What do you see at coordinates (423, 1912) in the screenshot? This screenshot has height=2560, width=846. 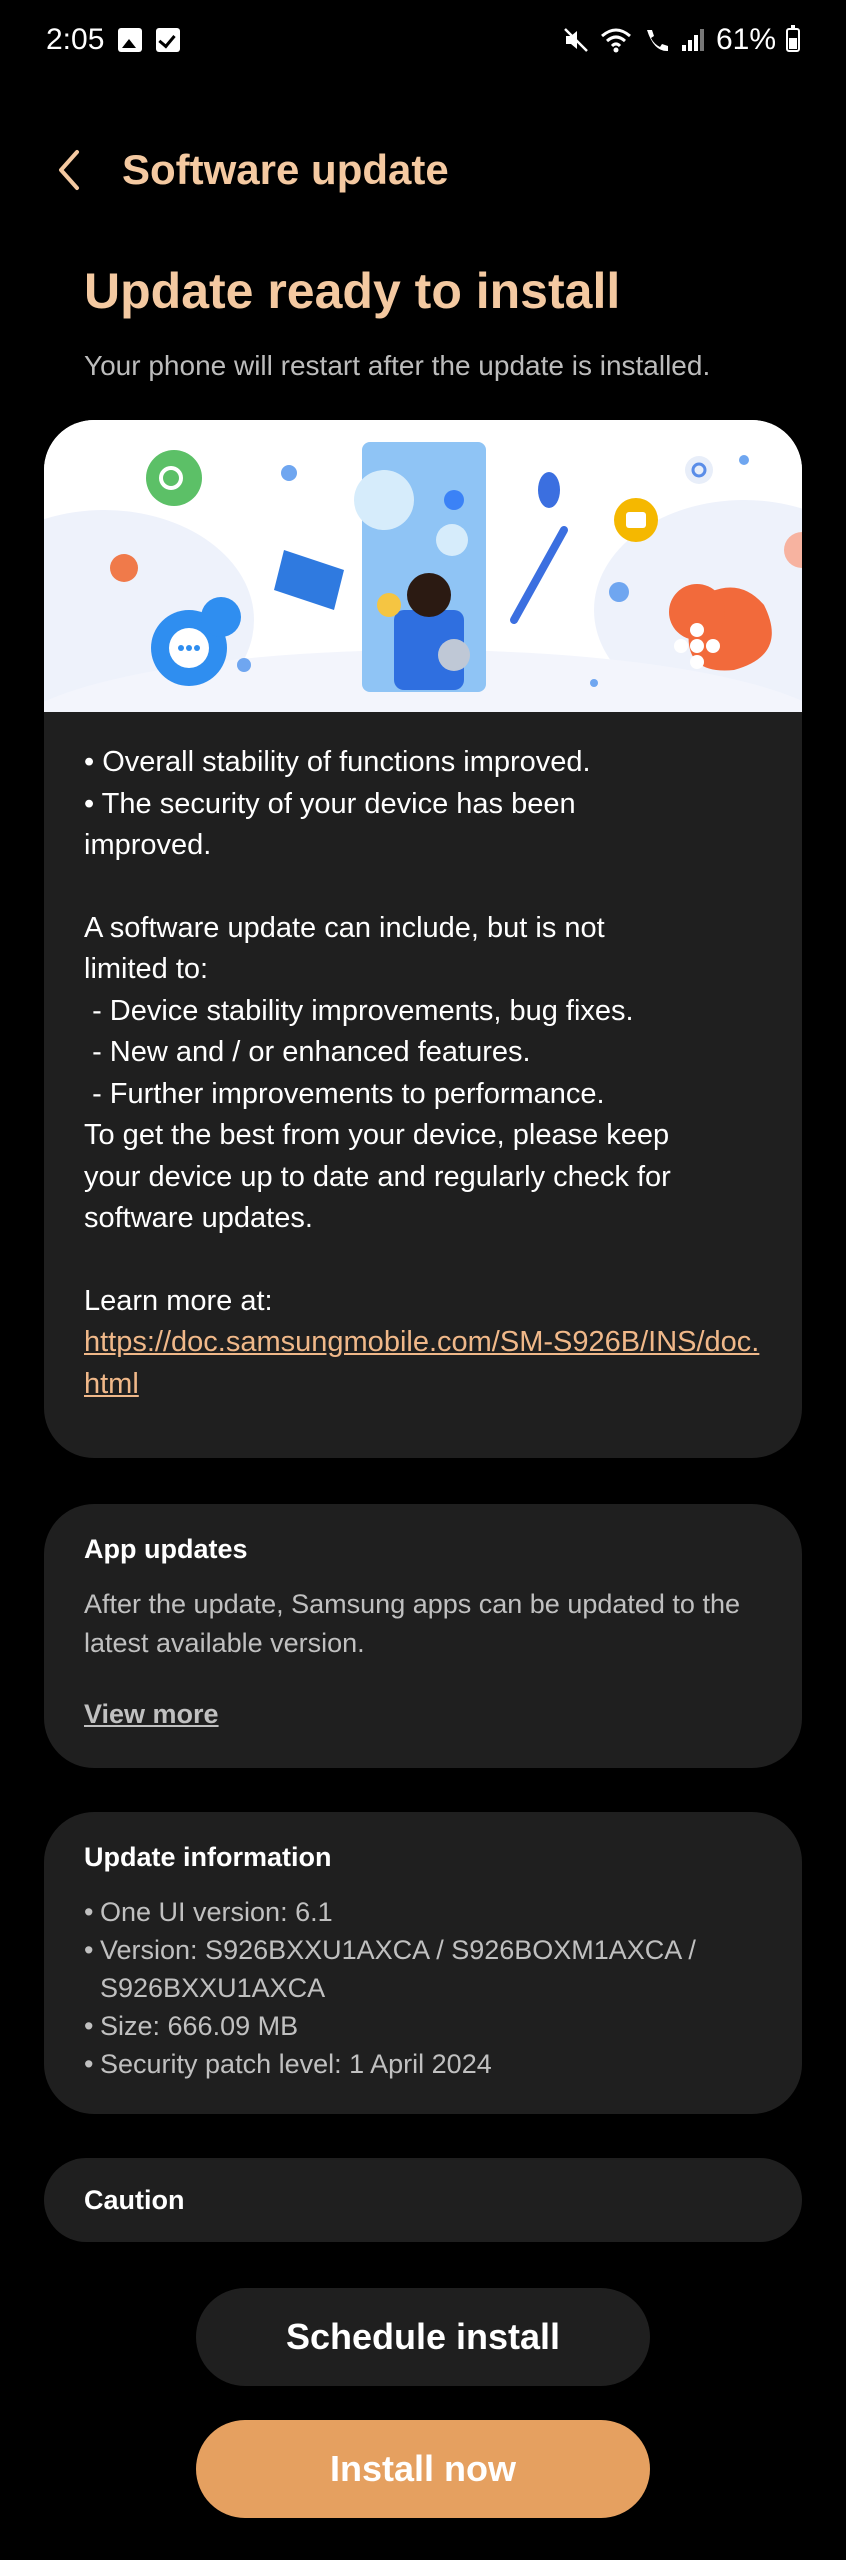 I see `info-one-ui-version: One UI version: 6.1` at bounding box center [423, 1912].